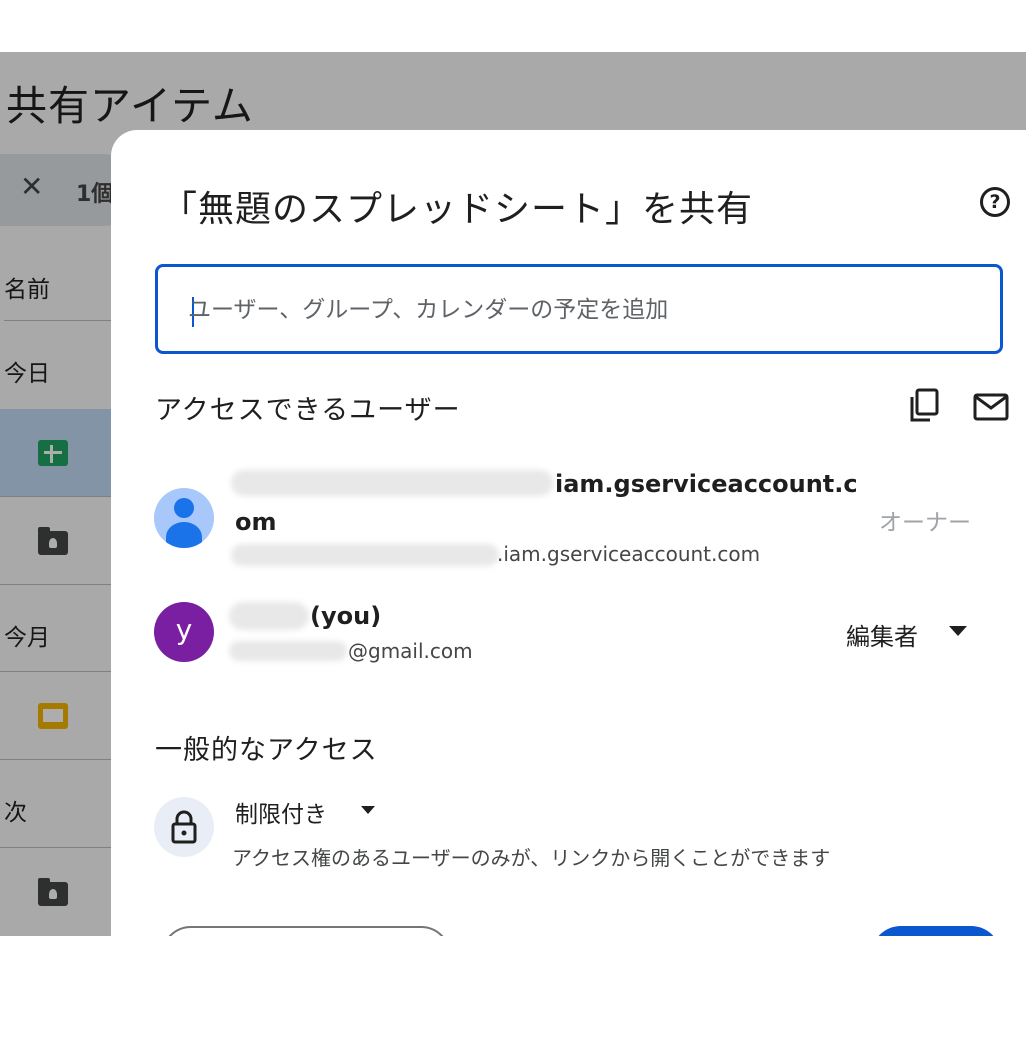  What do you see at coordinates (882, 634) in the screenshot?
I see `role-dropdown: 編集者` at bounding box center [882, 634].